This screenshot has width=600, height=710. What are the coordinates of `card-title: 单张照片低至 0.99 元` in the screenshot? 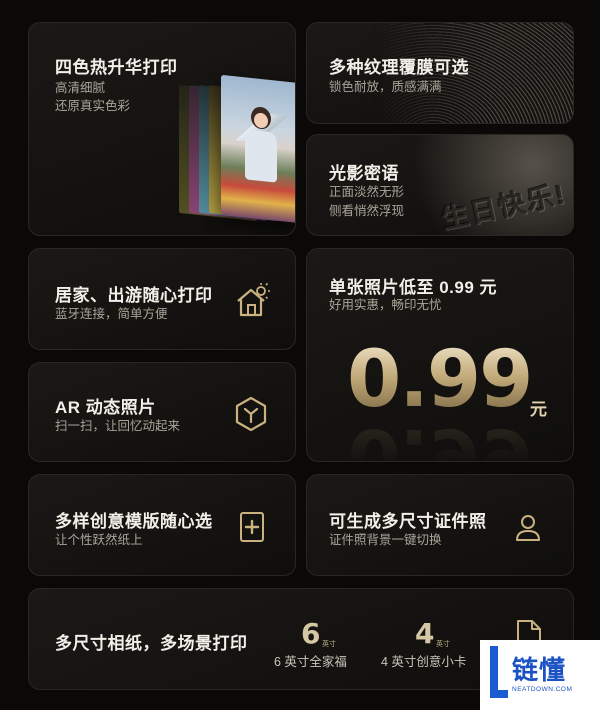 It's located at (413, 287).